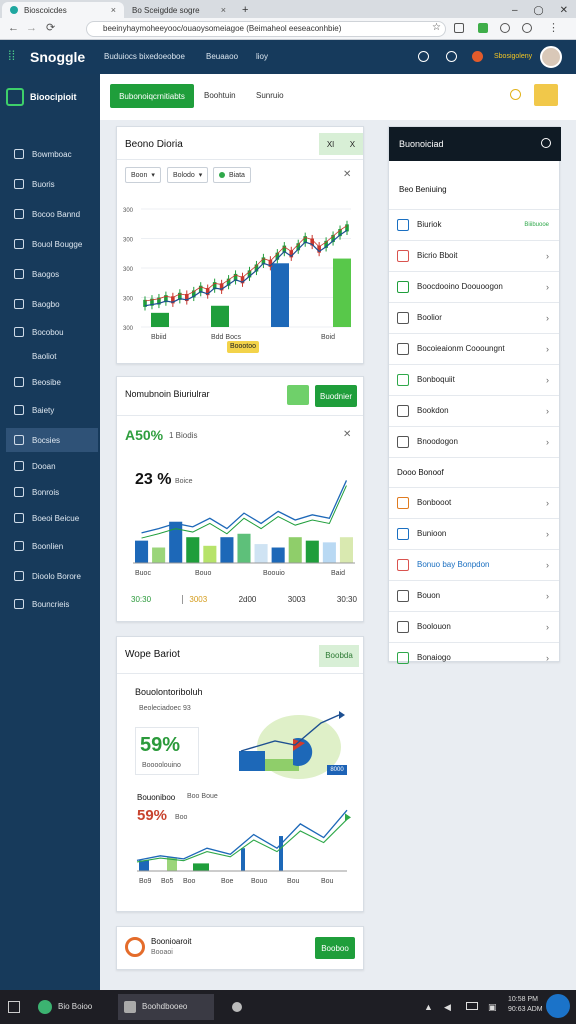  Describe the element at coordinates (477, 56) in the screenshot. I see `notification-icon` at that location.